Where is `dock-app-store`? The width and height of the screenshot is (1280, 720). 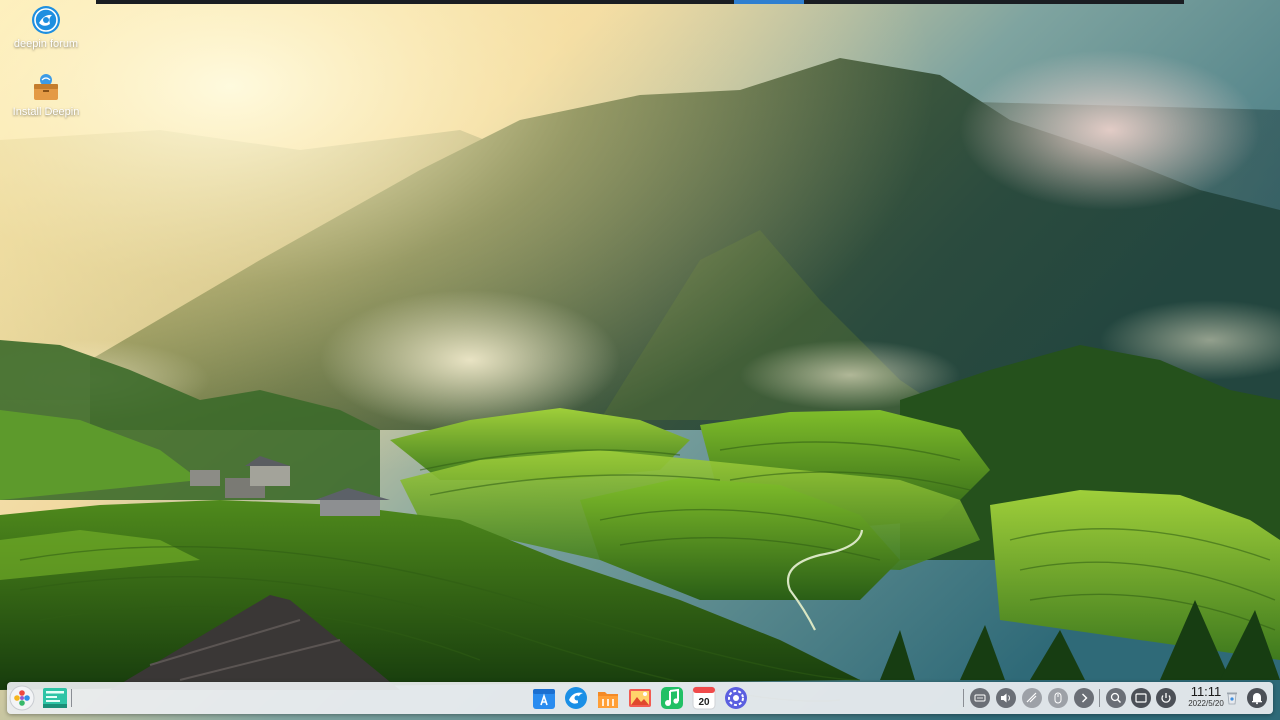 dock-app-store is located at coordinates (544, 698).